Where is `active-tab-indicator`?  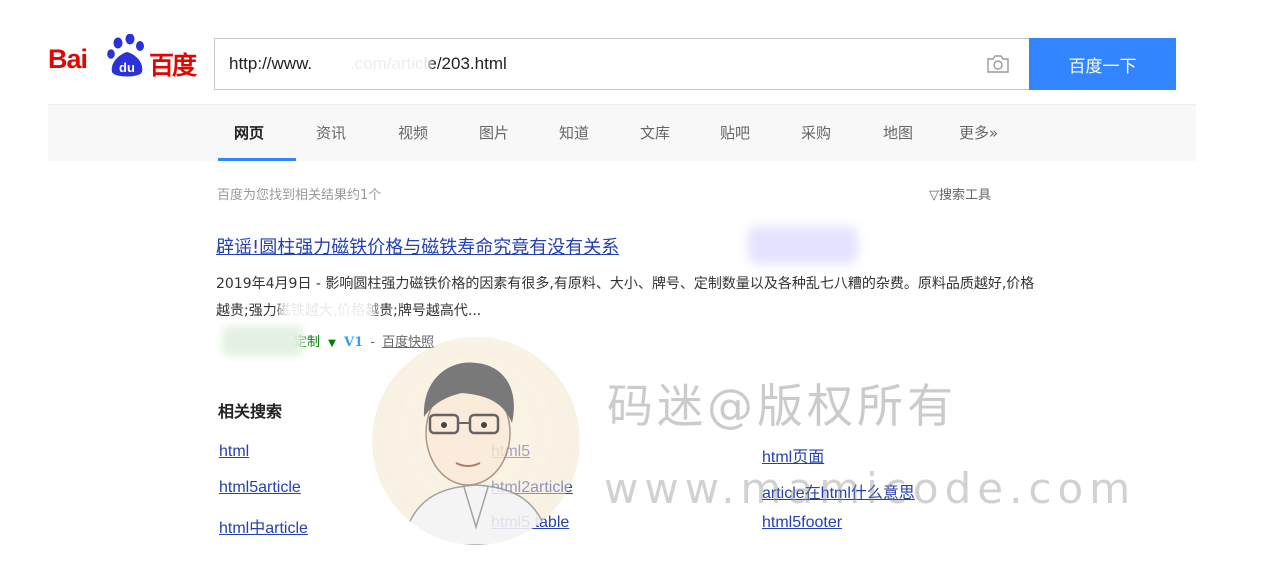 active-tab-indicator is located at coordinates (257, 159).